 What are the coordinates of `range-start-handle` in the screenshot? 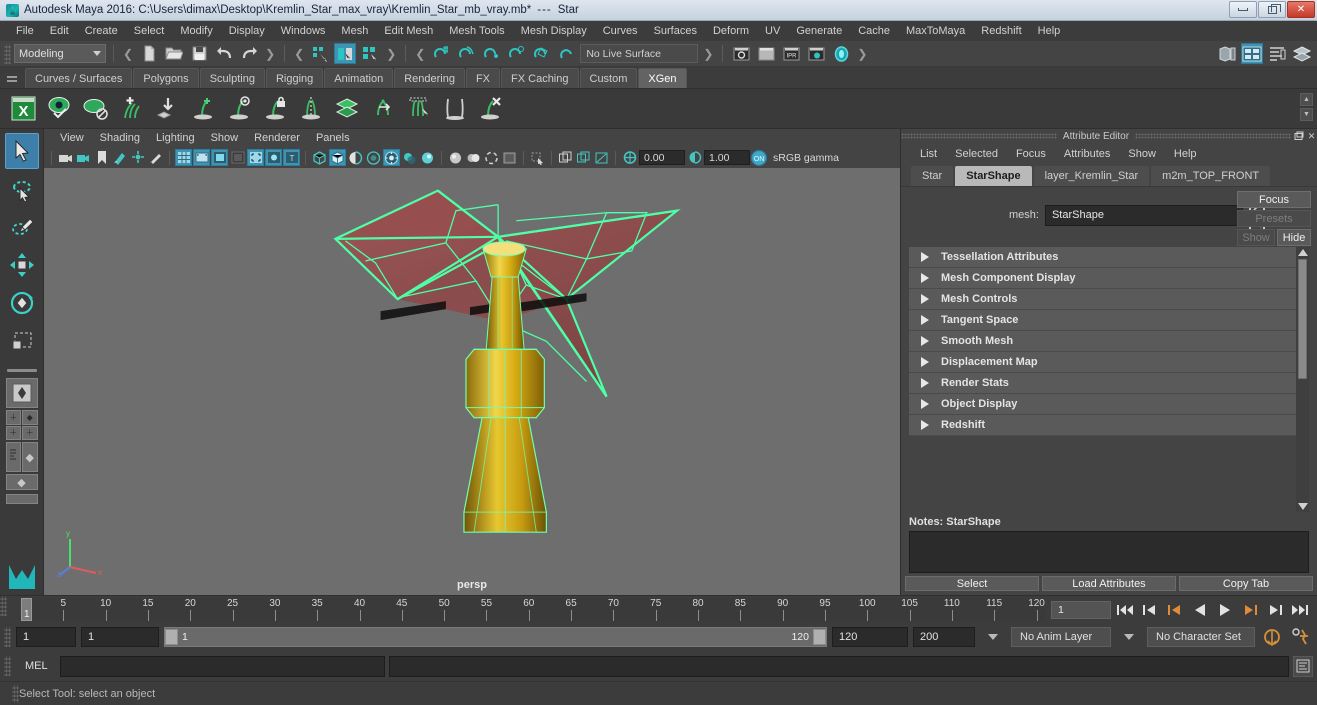 It's located at (171, 637).